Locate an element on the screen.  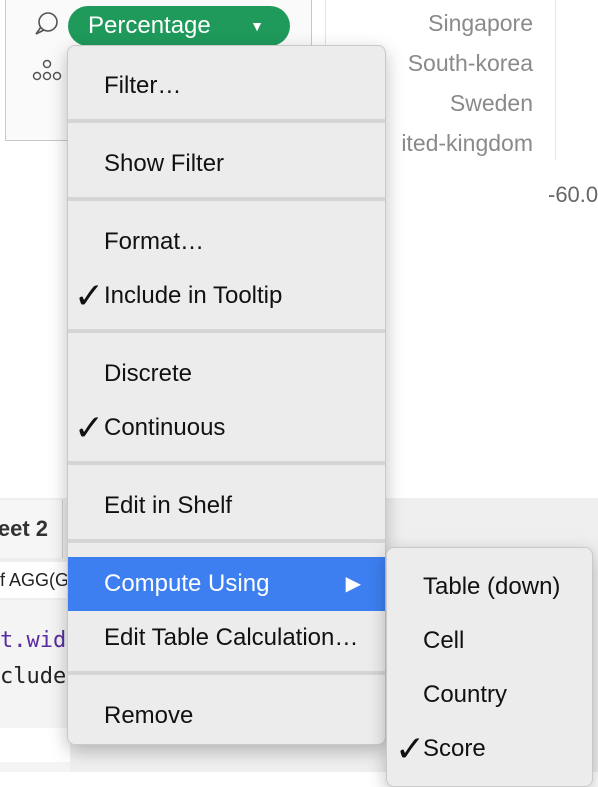
menu-item-label: Discrete is located at coordinates (148, 373).